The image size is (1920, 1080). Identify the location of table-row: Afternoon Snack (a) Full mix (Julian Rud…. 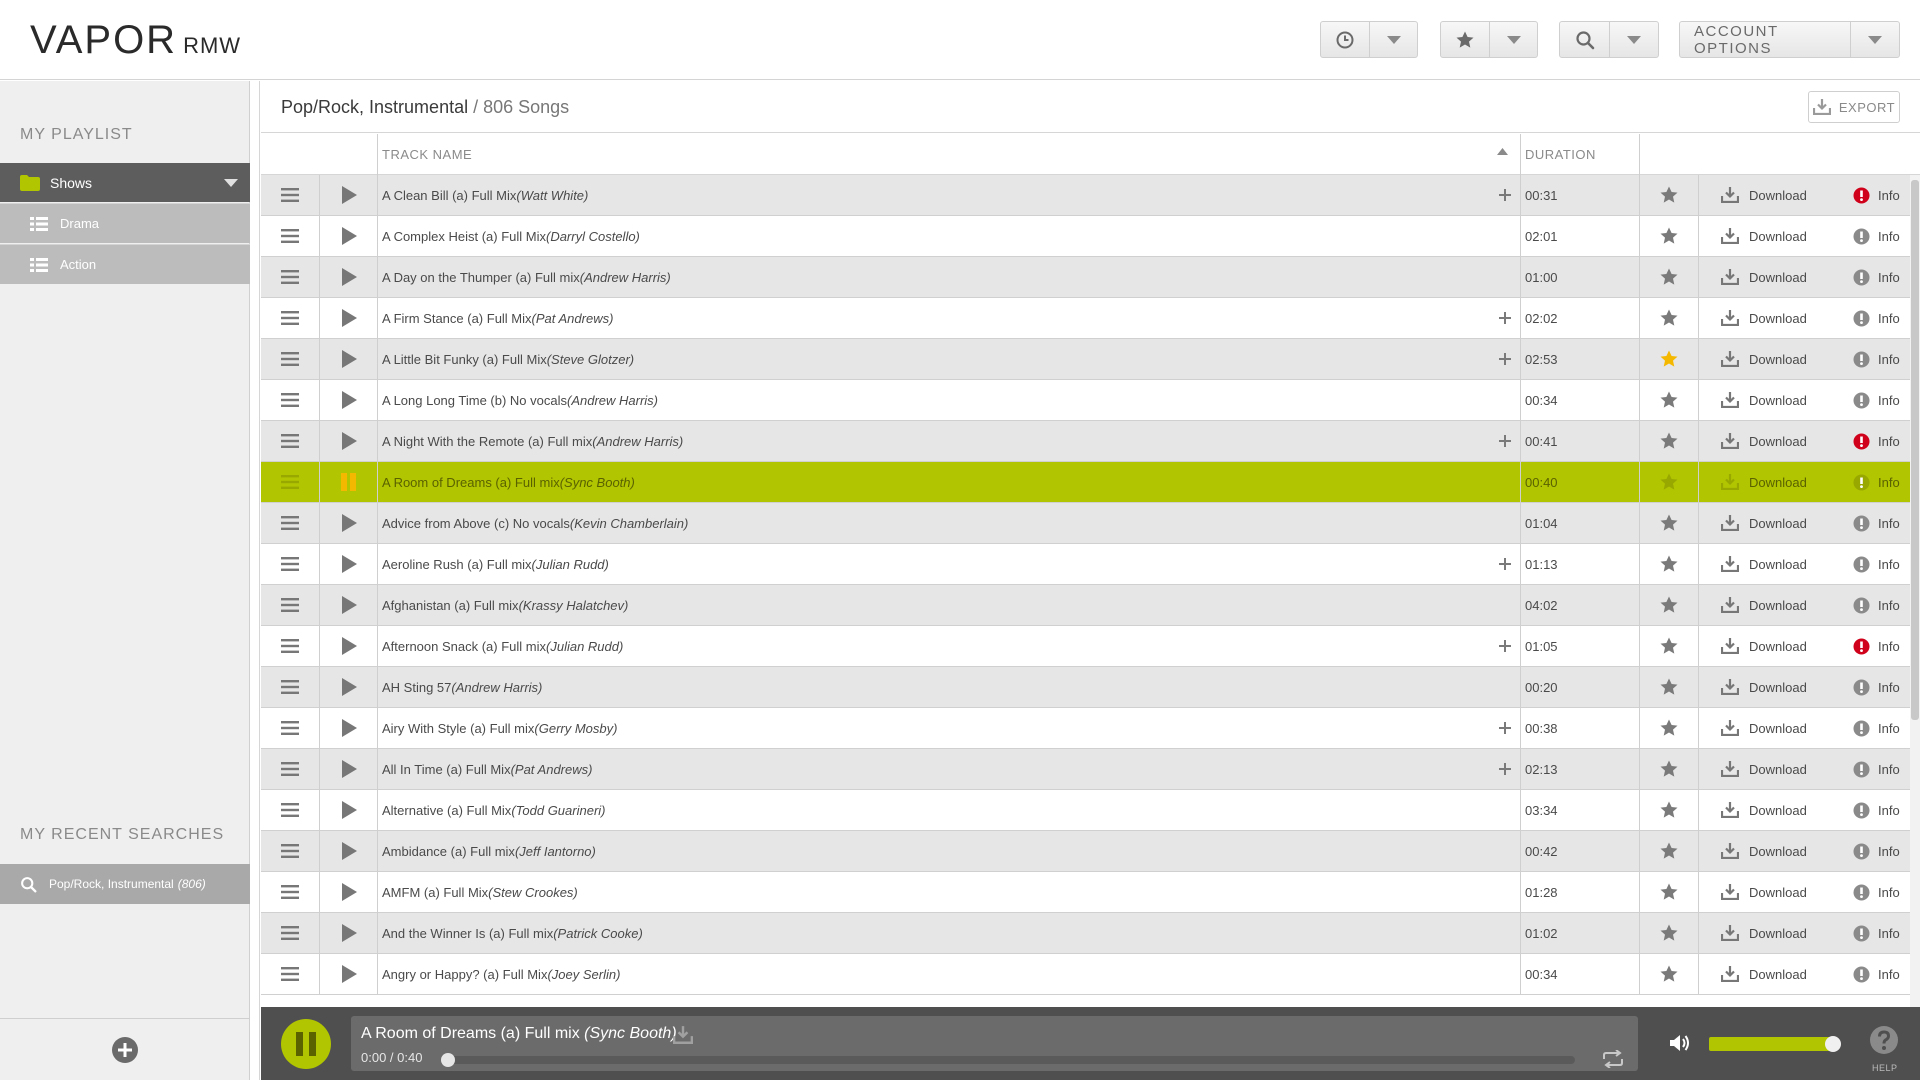
(1090, 646).